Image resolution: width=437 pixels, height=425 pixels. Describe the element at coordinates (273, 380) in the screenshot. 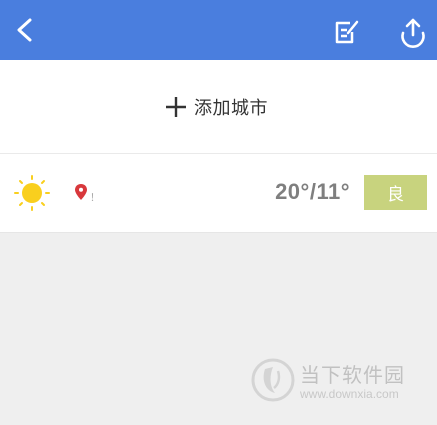

I see `watermark-logo-icon` at that location.